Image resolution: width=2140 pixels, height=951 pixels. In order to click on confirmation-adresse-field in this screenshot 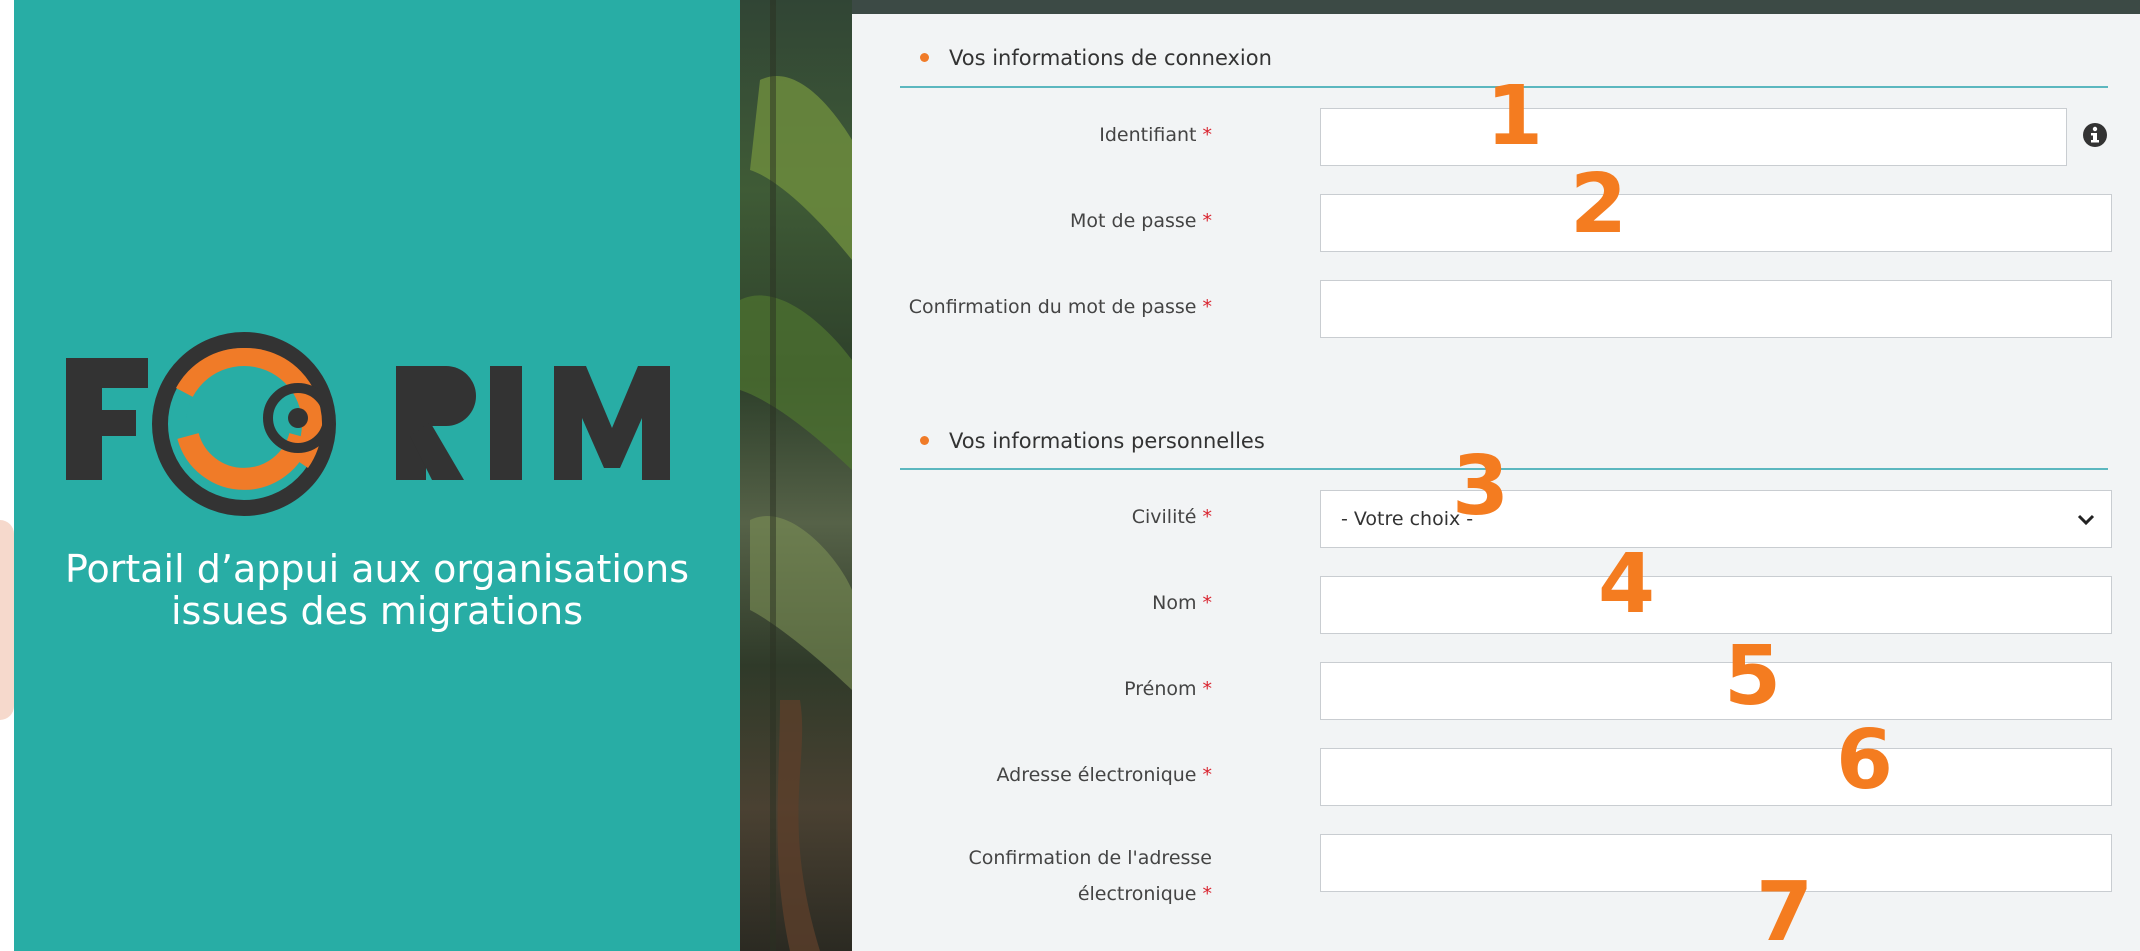, I will do `click(1716, 863)`.